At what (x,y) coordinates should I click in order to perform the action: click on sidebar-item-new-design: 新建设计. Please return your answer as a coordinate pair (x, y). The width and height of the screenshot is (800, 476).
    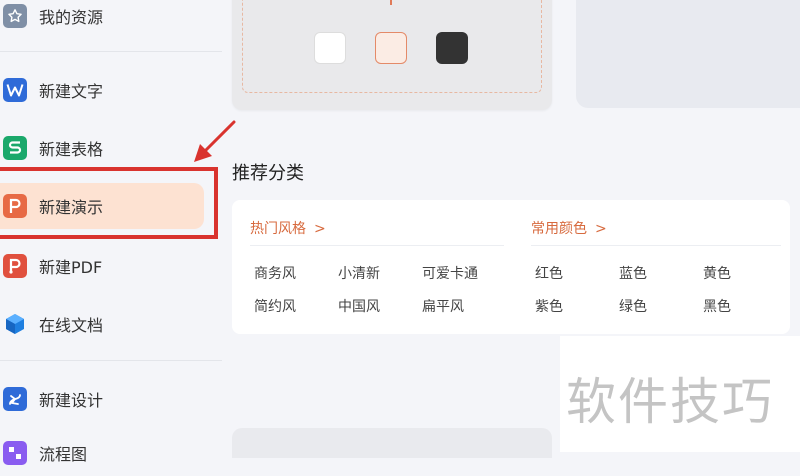
    Looking at the image, I should click on (102, 399).